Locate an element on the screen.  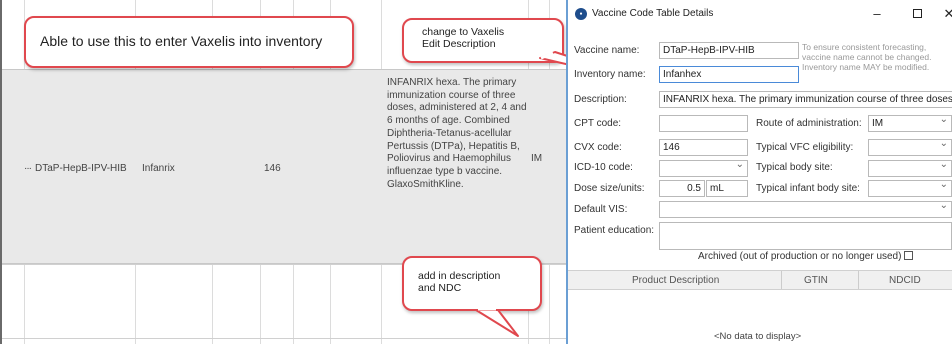
label-inventory-name: Inventory name: is located at coordinates (610, 74).